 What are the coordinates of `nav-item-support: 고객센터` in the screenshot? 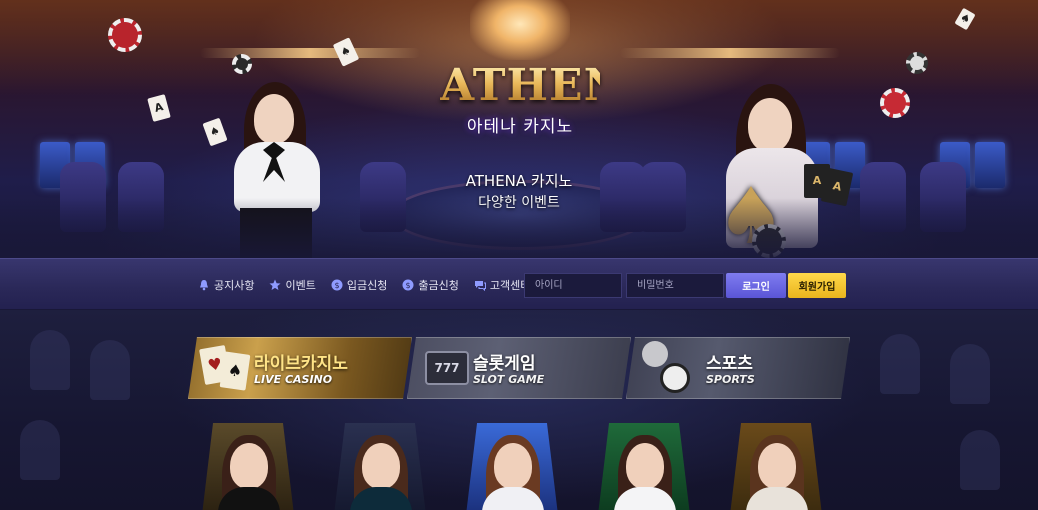 It's located at (502, 285).